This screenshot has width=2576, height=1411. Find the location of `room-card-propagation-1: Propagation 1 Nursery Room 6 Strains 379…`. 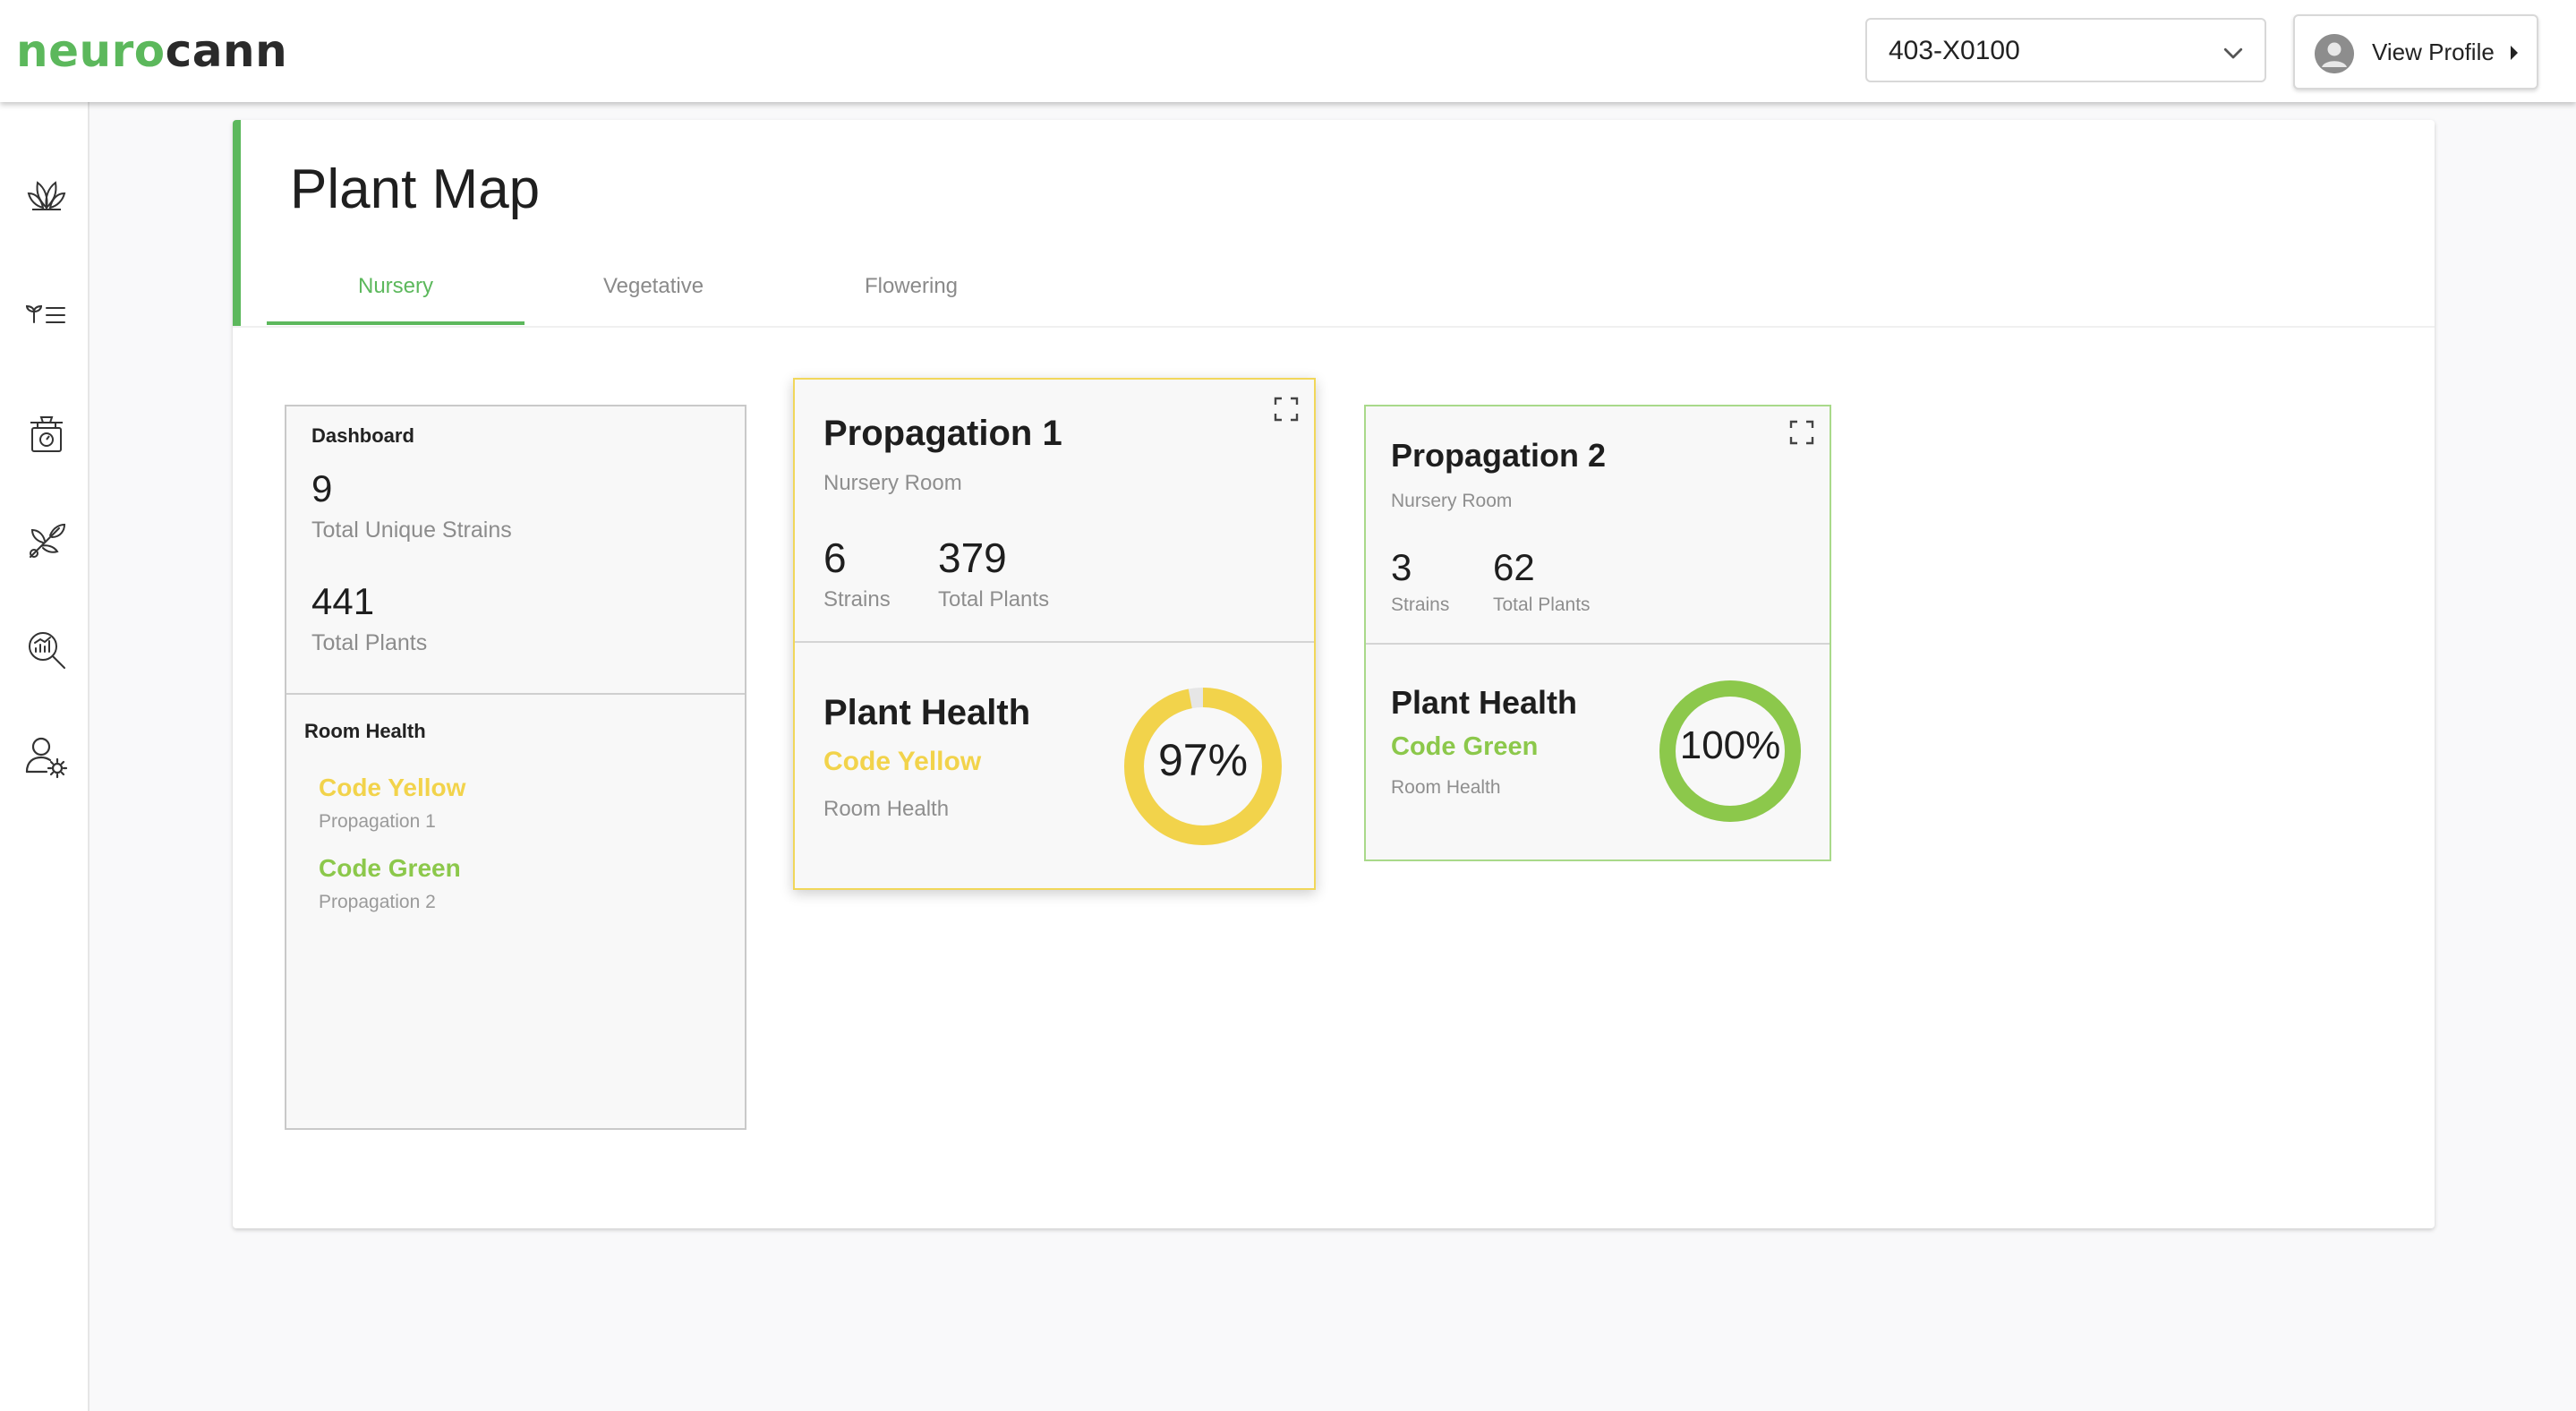

room-card-propagation-1: Propagation 1 Nursery Room 6 Strains 379… is located at coordinates (1054, 634).